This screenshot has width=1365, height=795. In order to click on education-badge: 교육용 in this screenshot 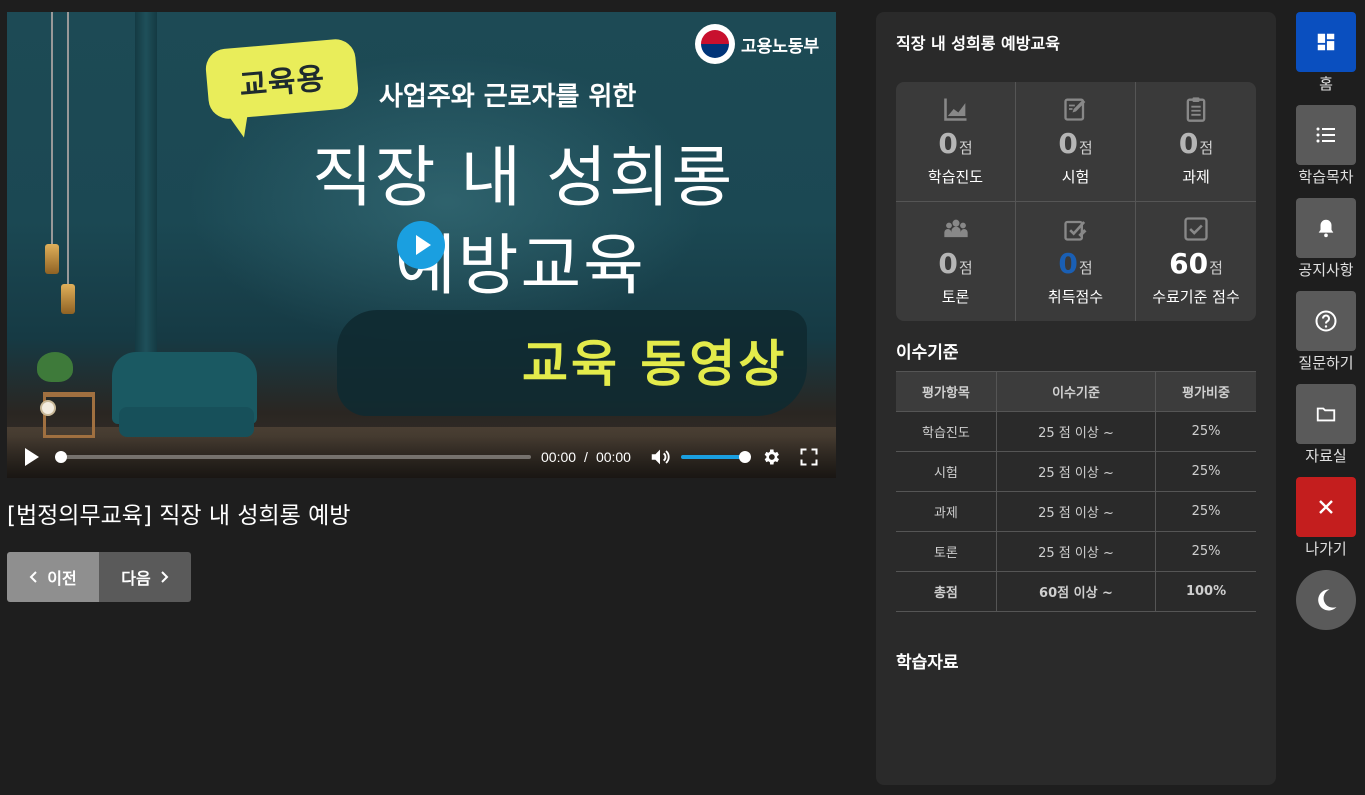, I will do `click(282, 79)`.